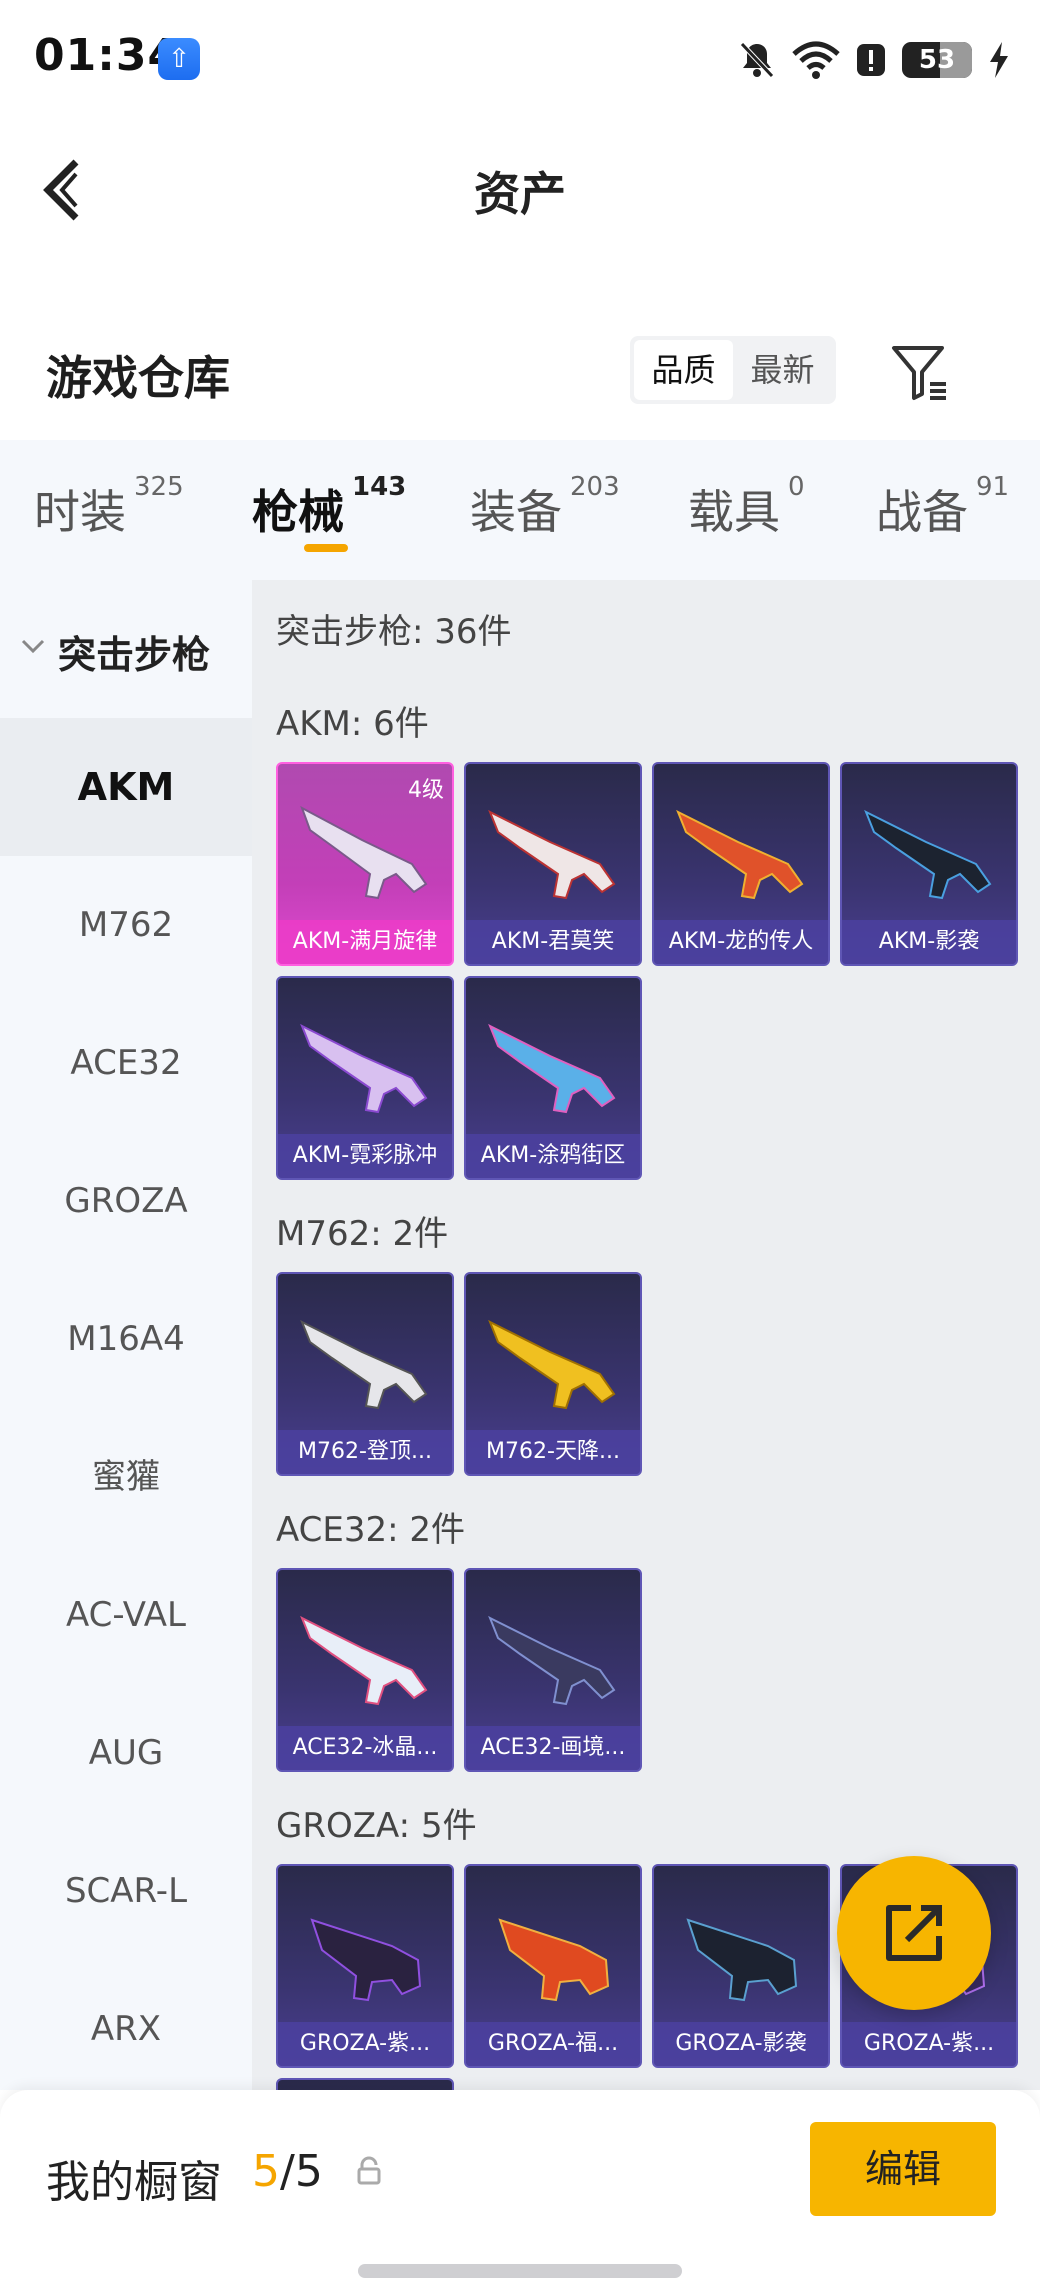 This screenshot has height=2295, width=1040. I want to click on showcase-label: 我的橱窗, so click(134, 2182).